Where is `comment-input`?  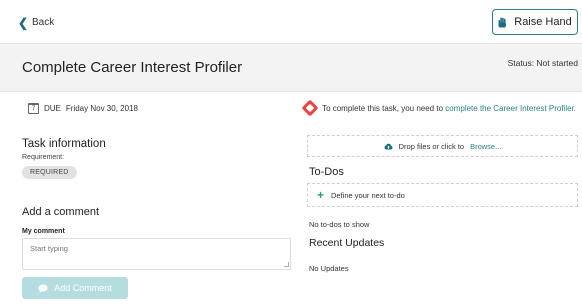
comment-input is located at coordinates (156, 254).